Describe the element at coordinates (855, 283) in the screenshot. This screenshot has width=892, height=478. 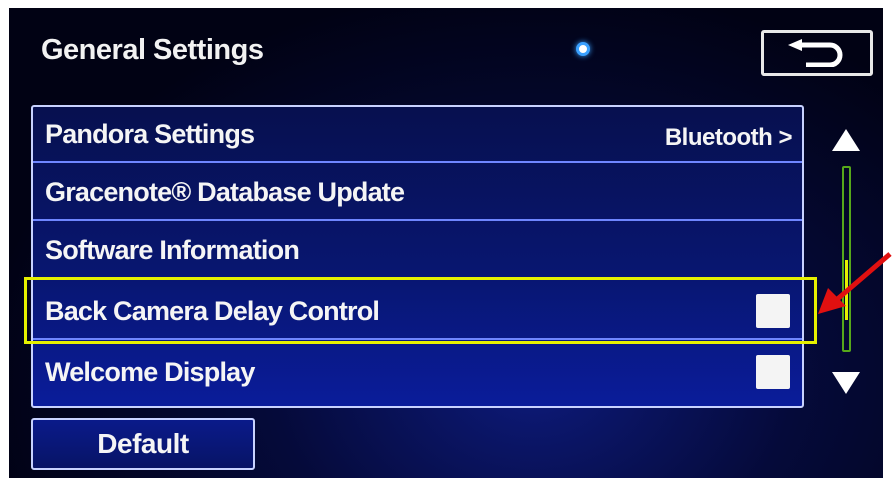
I see `pointer-arrow-icon` at that location.